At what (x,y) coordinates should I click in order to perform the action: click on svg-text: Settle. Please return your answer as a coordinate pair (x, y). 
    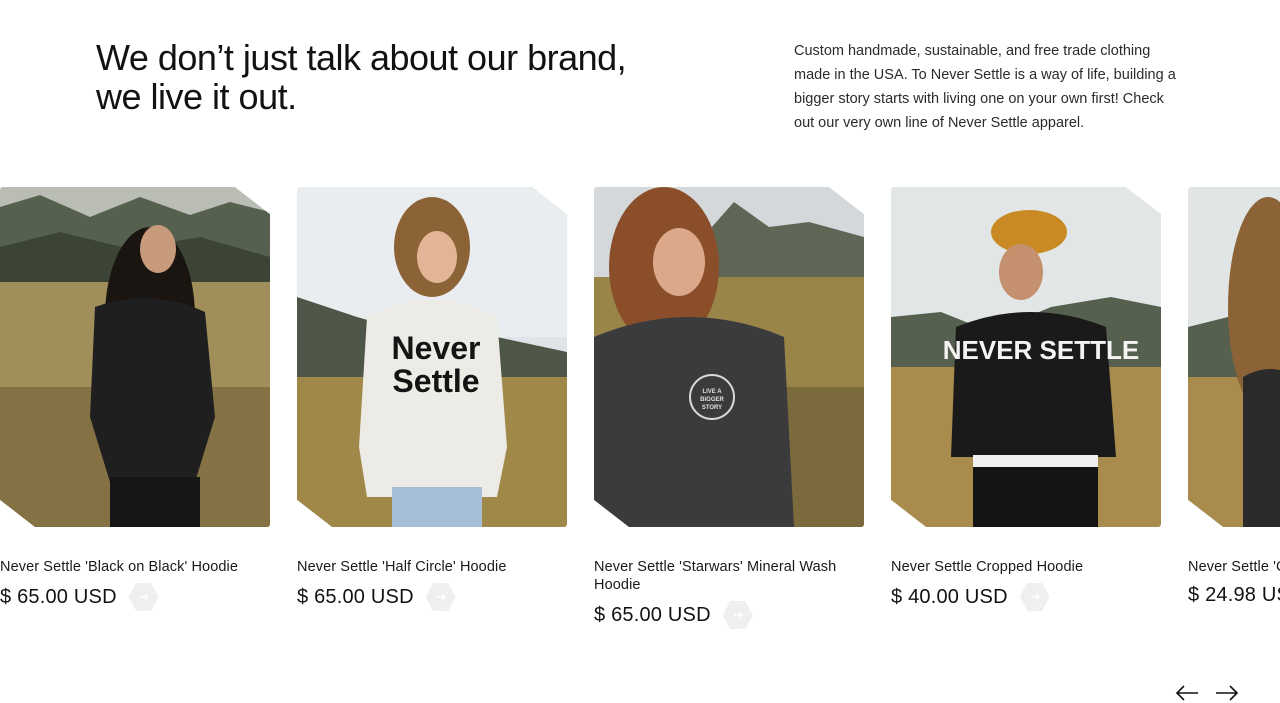
    Looking at the image, I should click on (435, 381).